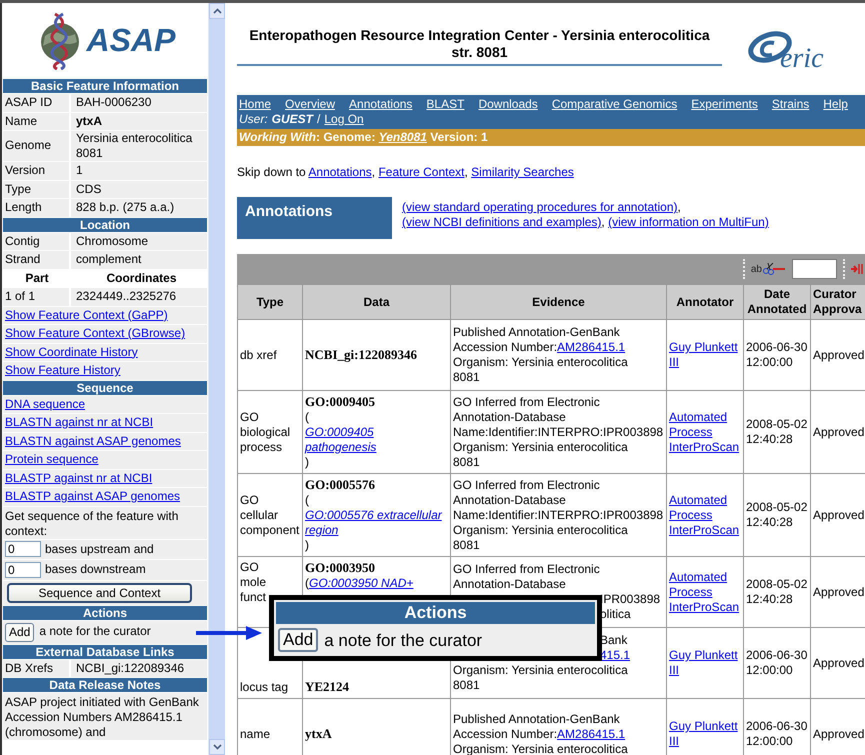  Describe the element at coordinates (293, 119) in the screenshot. I see `user-name: GUEST` at that location.